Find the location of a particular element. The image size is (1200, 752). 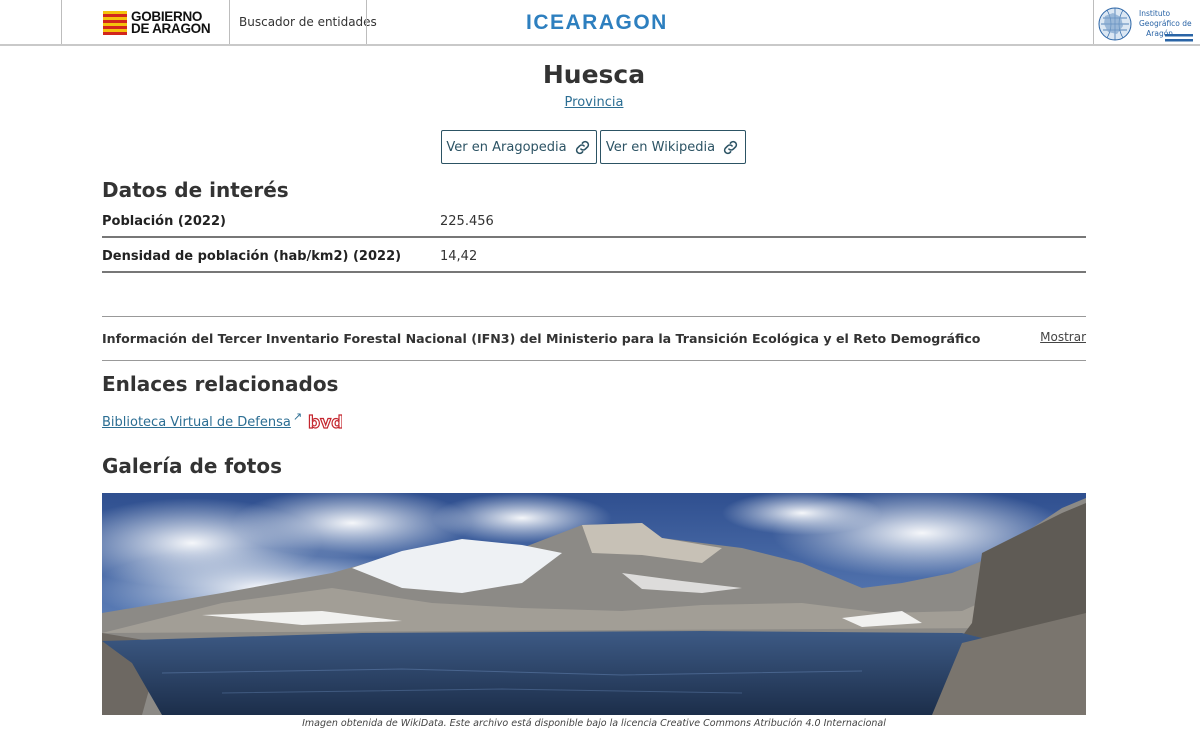

data-row: Población (2022) 225.456 is located at coordinates (594, 220).